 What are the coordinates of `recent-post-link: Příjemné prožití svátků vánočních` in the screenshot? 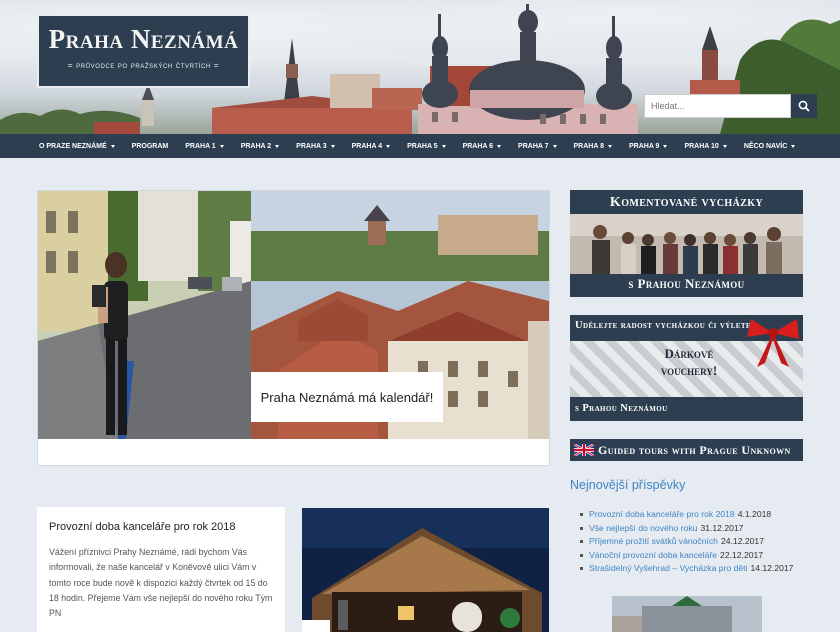 It's located at (653, 542).